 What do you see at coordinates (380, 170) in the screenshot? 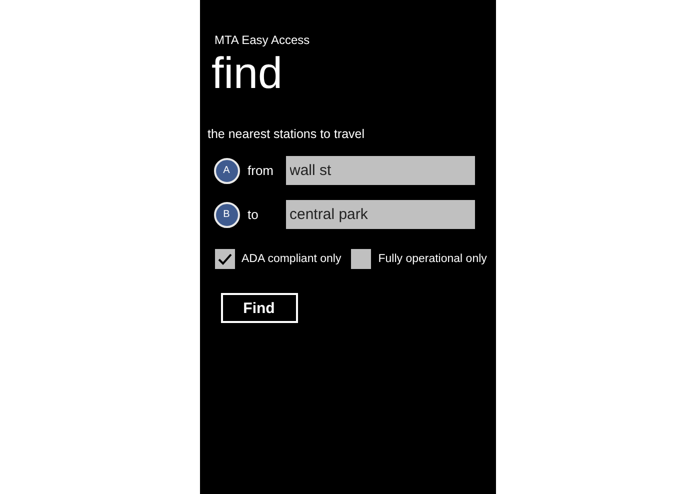
I see `input-field: wall st` at bounding box center [380, 170].